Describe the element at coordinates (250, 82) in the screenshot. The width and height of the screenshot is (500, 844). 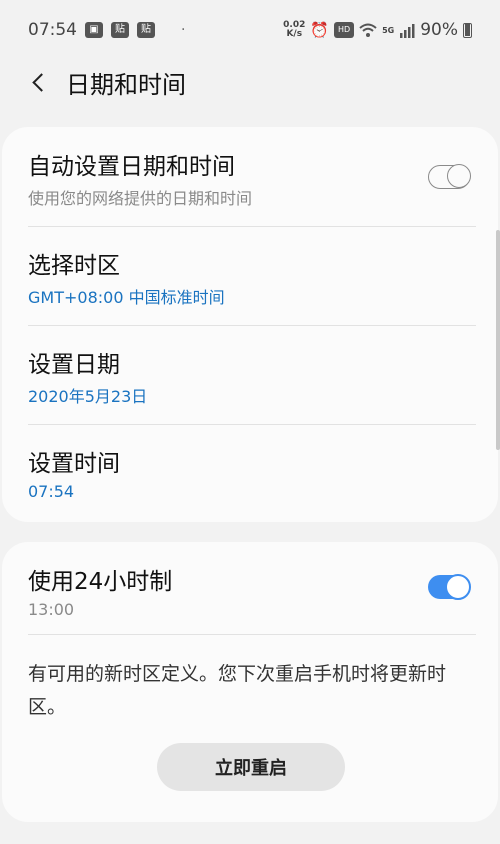
I see `app-bar: 日期和时间` at that location.